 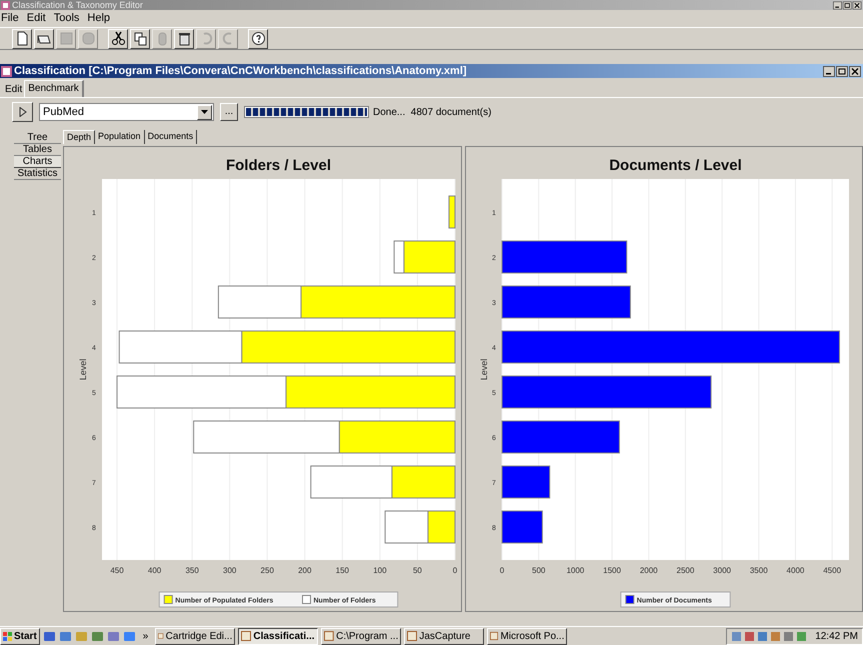 I want to click on dropdown-arrow-icon, so click(x=204, y=112).